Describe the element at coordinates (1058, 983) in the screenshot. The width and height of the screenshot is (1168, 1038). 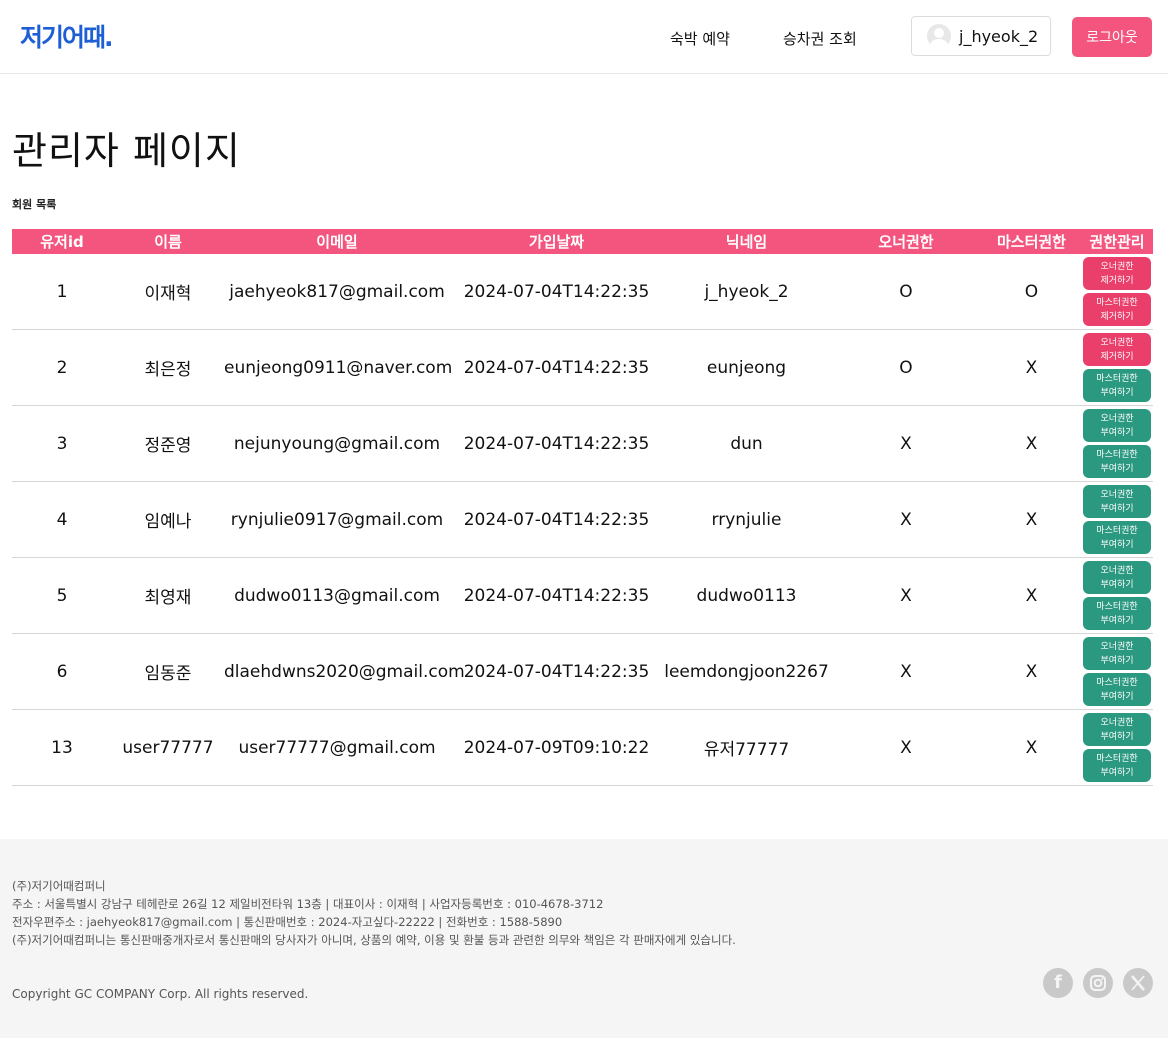
I see `facebook-icon: f` at that location.